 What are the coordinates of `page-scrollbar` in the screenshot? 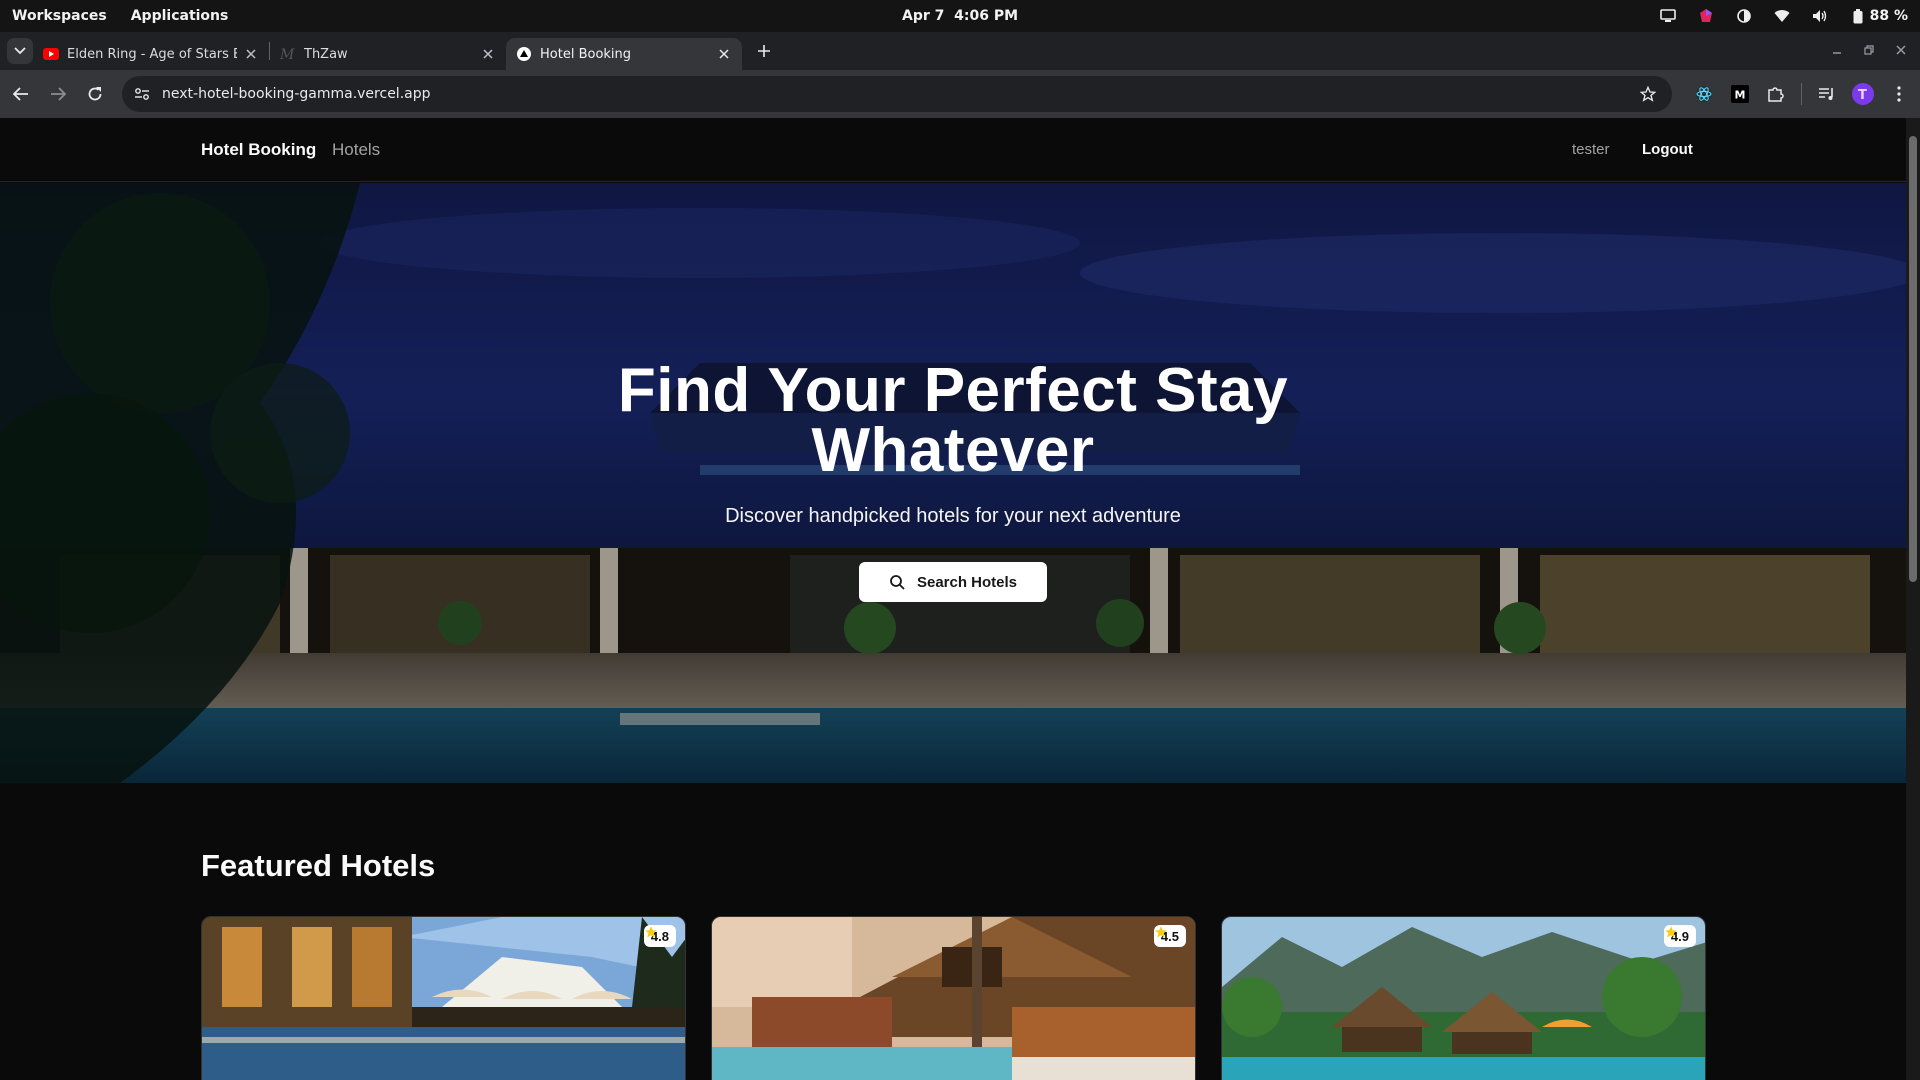 It's located at (1913, 599).